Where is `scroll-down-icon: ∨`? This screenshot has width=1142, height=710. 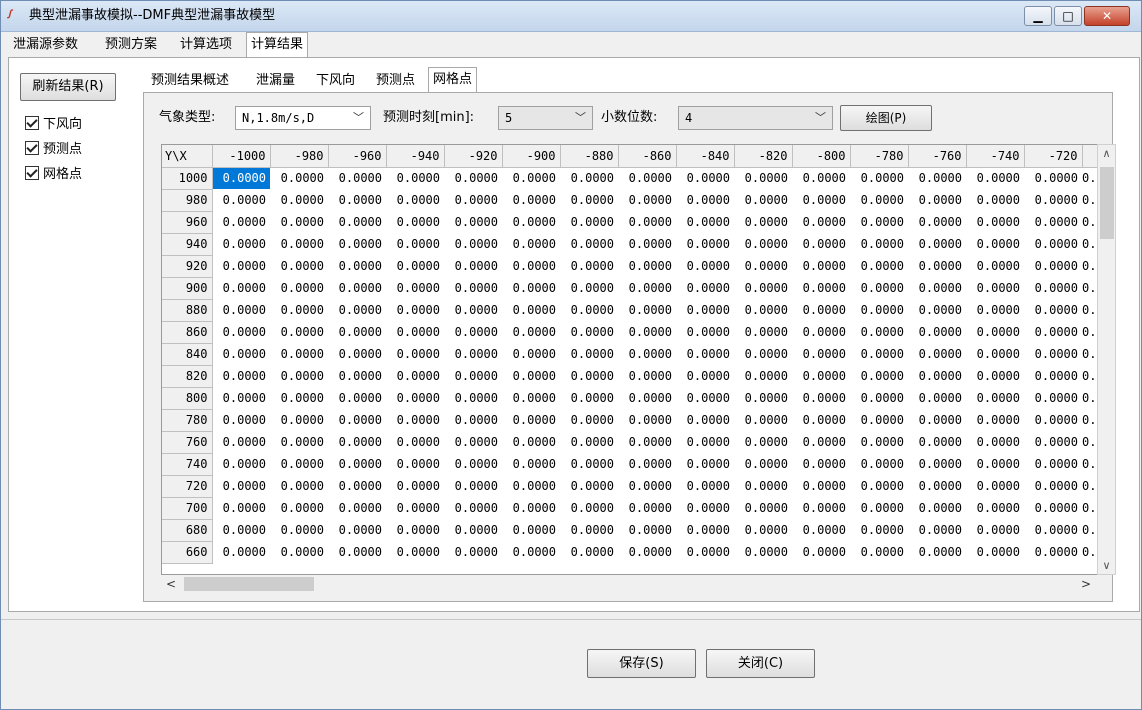 scroll-down-icon: ∨ is located at coordinates (1106, 565).